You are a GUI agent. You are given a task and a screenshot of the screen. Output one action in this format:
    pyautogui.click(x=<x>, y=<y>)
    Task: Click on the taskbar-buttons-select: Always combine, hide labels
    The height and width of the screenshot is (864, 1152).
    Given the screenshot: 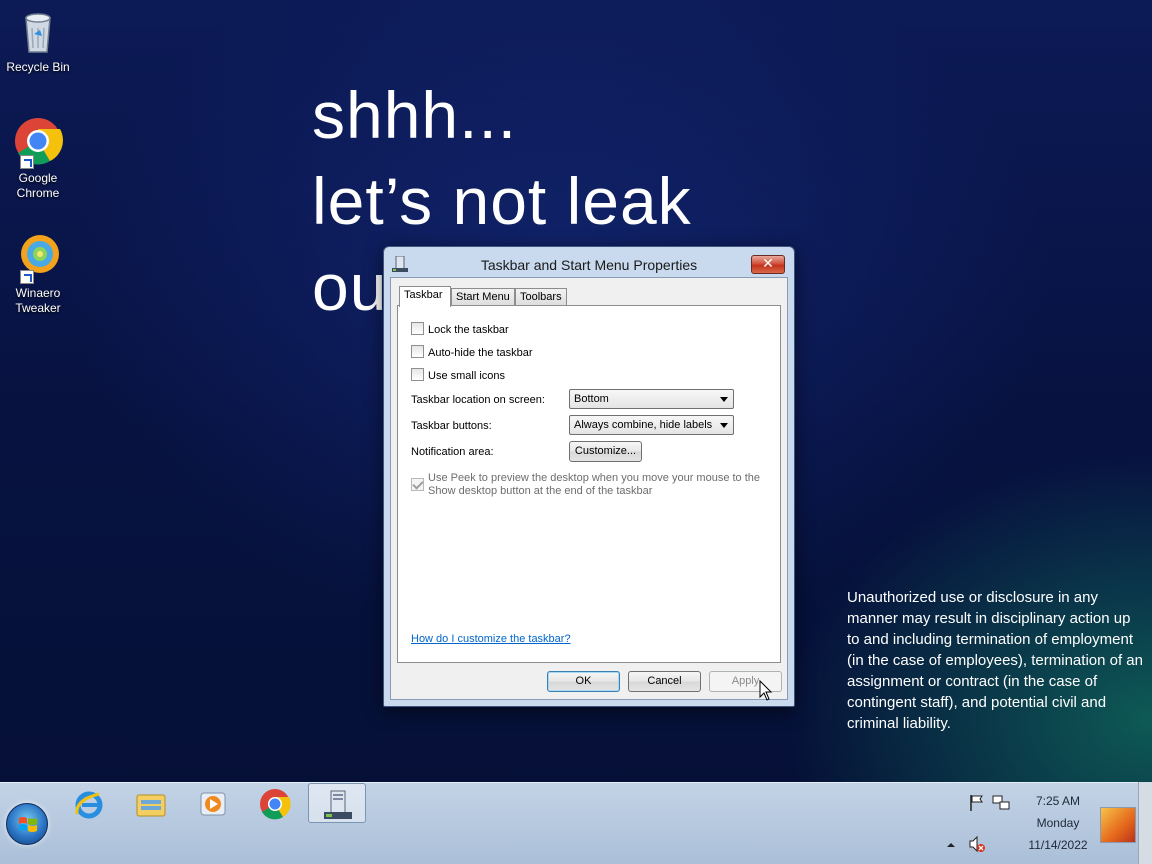 What is the action you would take?
    pyautogui.click(x=651, y=425)
    